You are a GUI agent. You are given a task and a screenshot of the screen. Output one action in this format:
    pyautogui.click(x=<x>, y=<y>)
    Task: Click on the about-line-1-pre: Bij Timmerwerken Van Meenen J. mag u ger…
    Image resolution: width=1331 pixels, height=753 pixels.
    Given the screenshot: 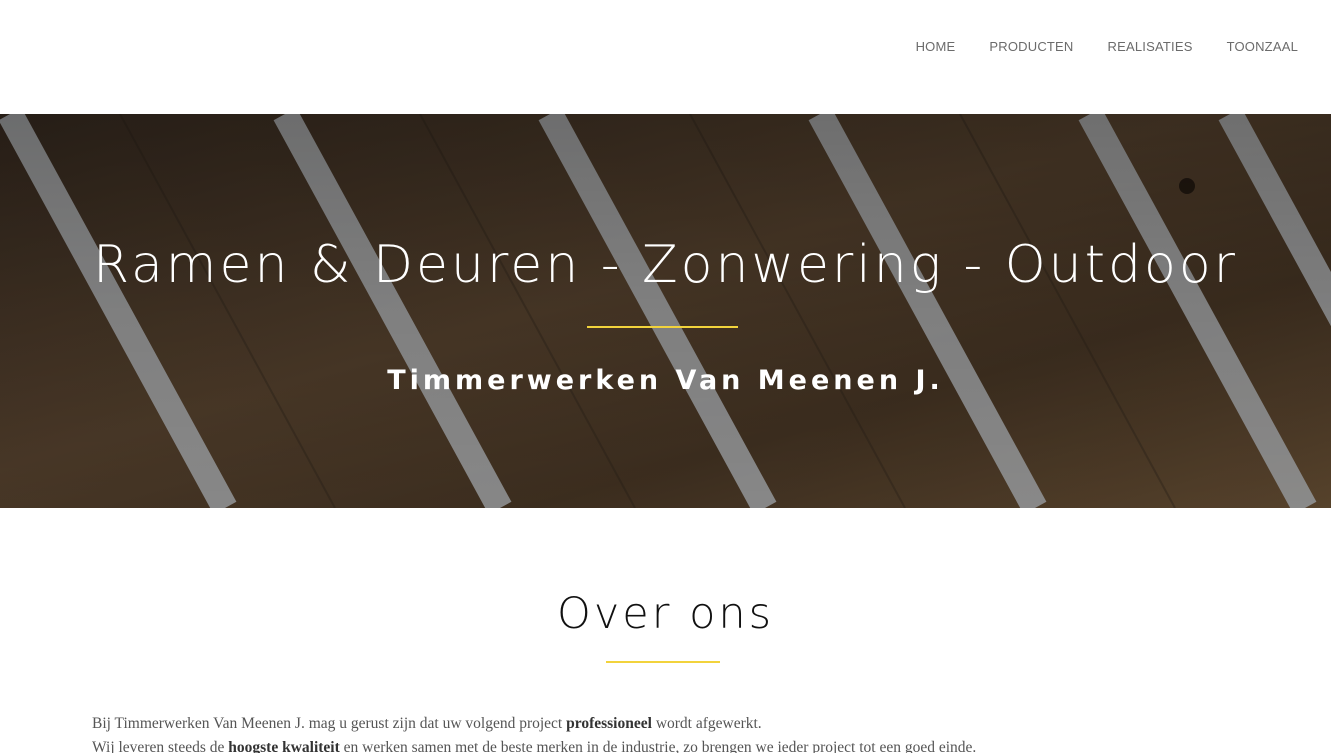 What is the action you would take?
    pyautogui.click(x=329, y=723)
    